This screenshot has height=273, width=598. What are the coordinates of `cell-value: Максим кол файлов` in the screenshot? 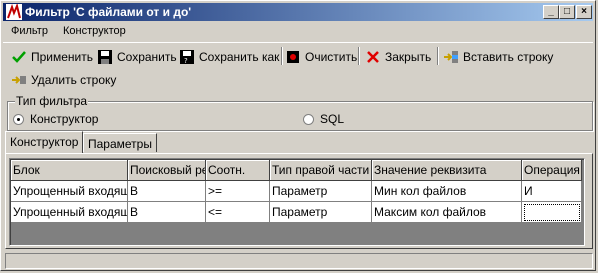 It's located at (447, 212).